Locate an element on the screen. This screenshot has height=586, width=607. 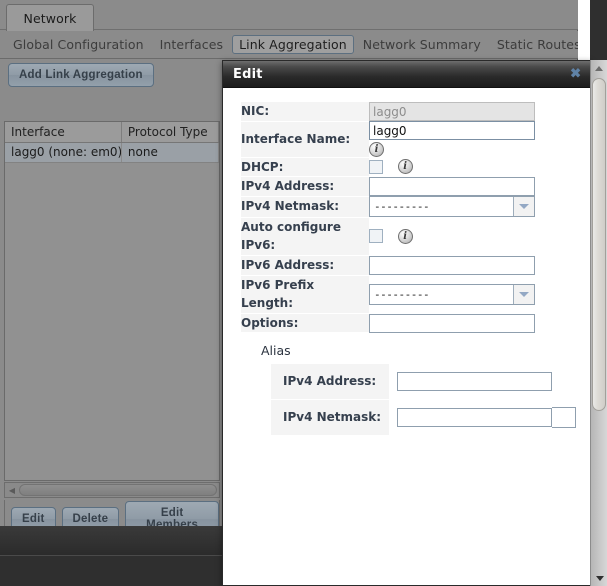
nic-input is located at coordinates (452, 112).